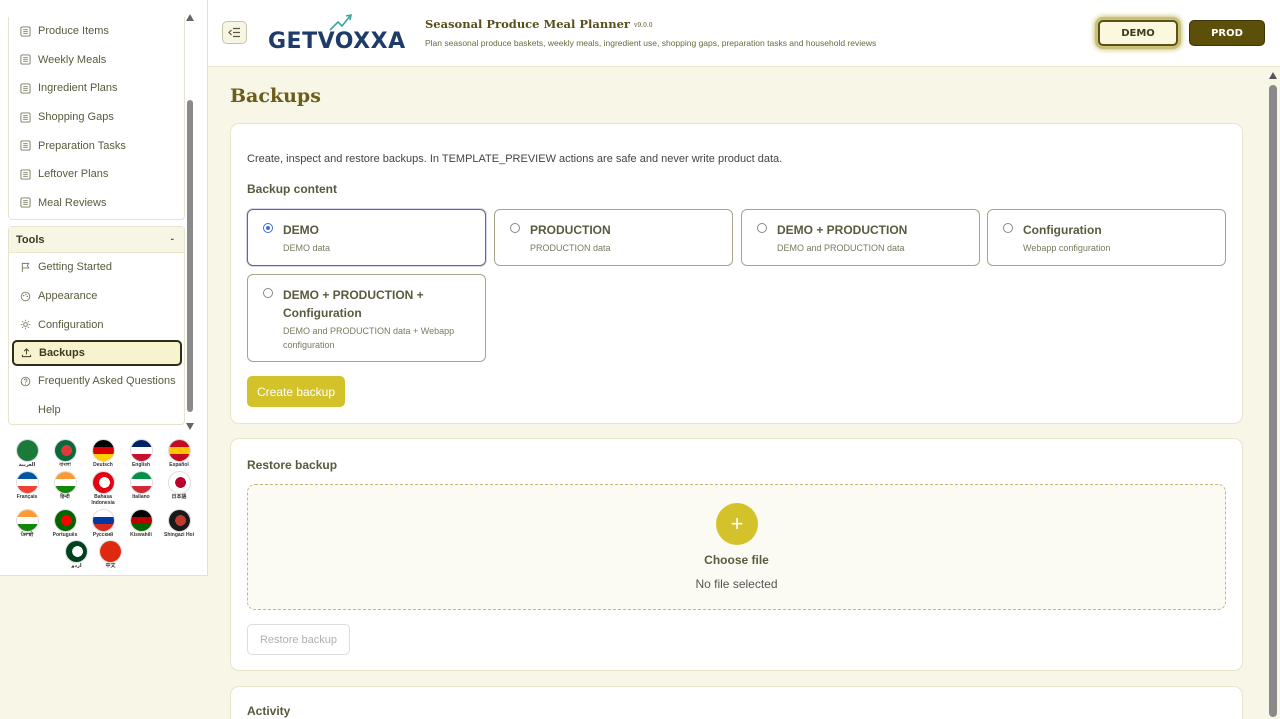  What do you see at coordinates (76, 117) in the screenshot?
I see `sidebar-item-label: Shopping Gaps` at bounding box center [76, 117].